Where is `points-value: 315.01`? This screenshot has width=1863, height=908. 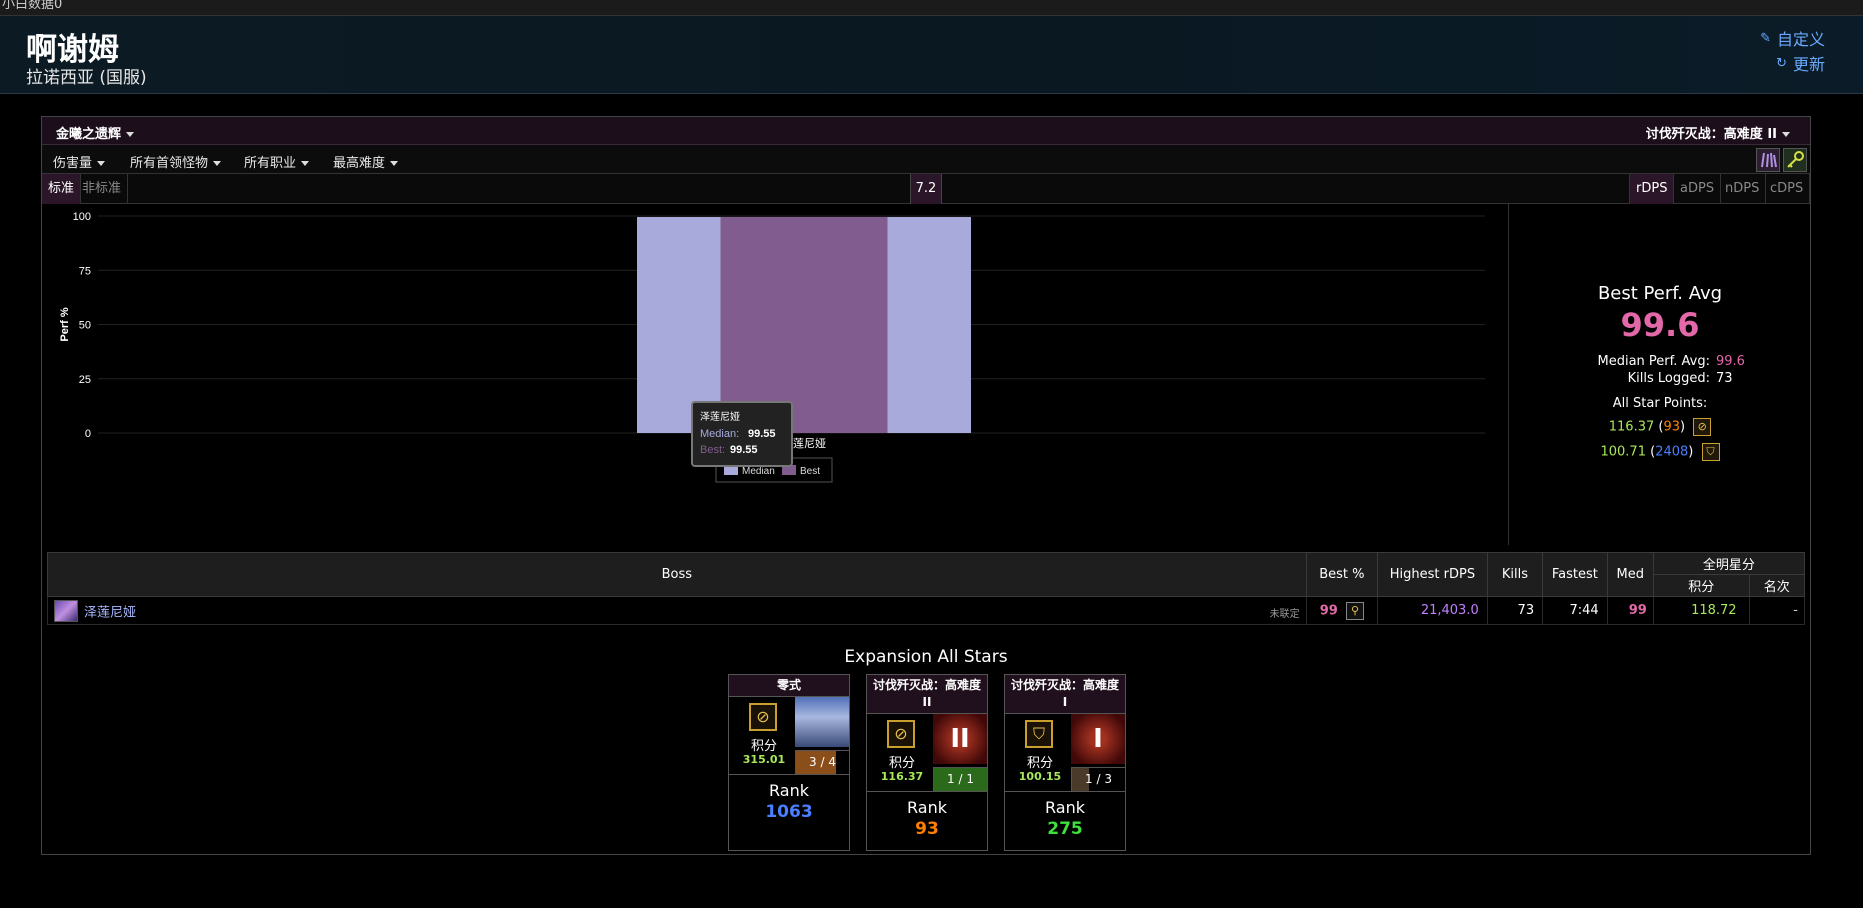 points-value: 315.01 is located at coordinates (764, 759).